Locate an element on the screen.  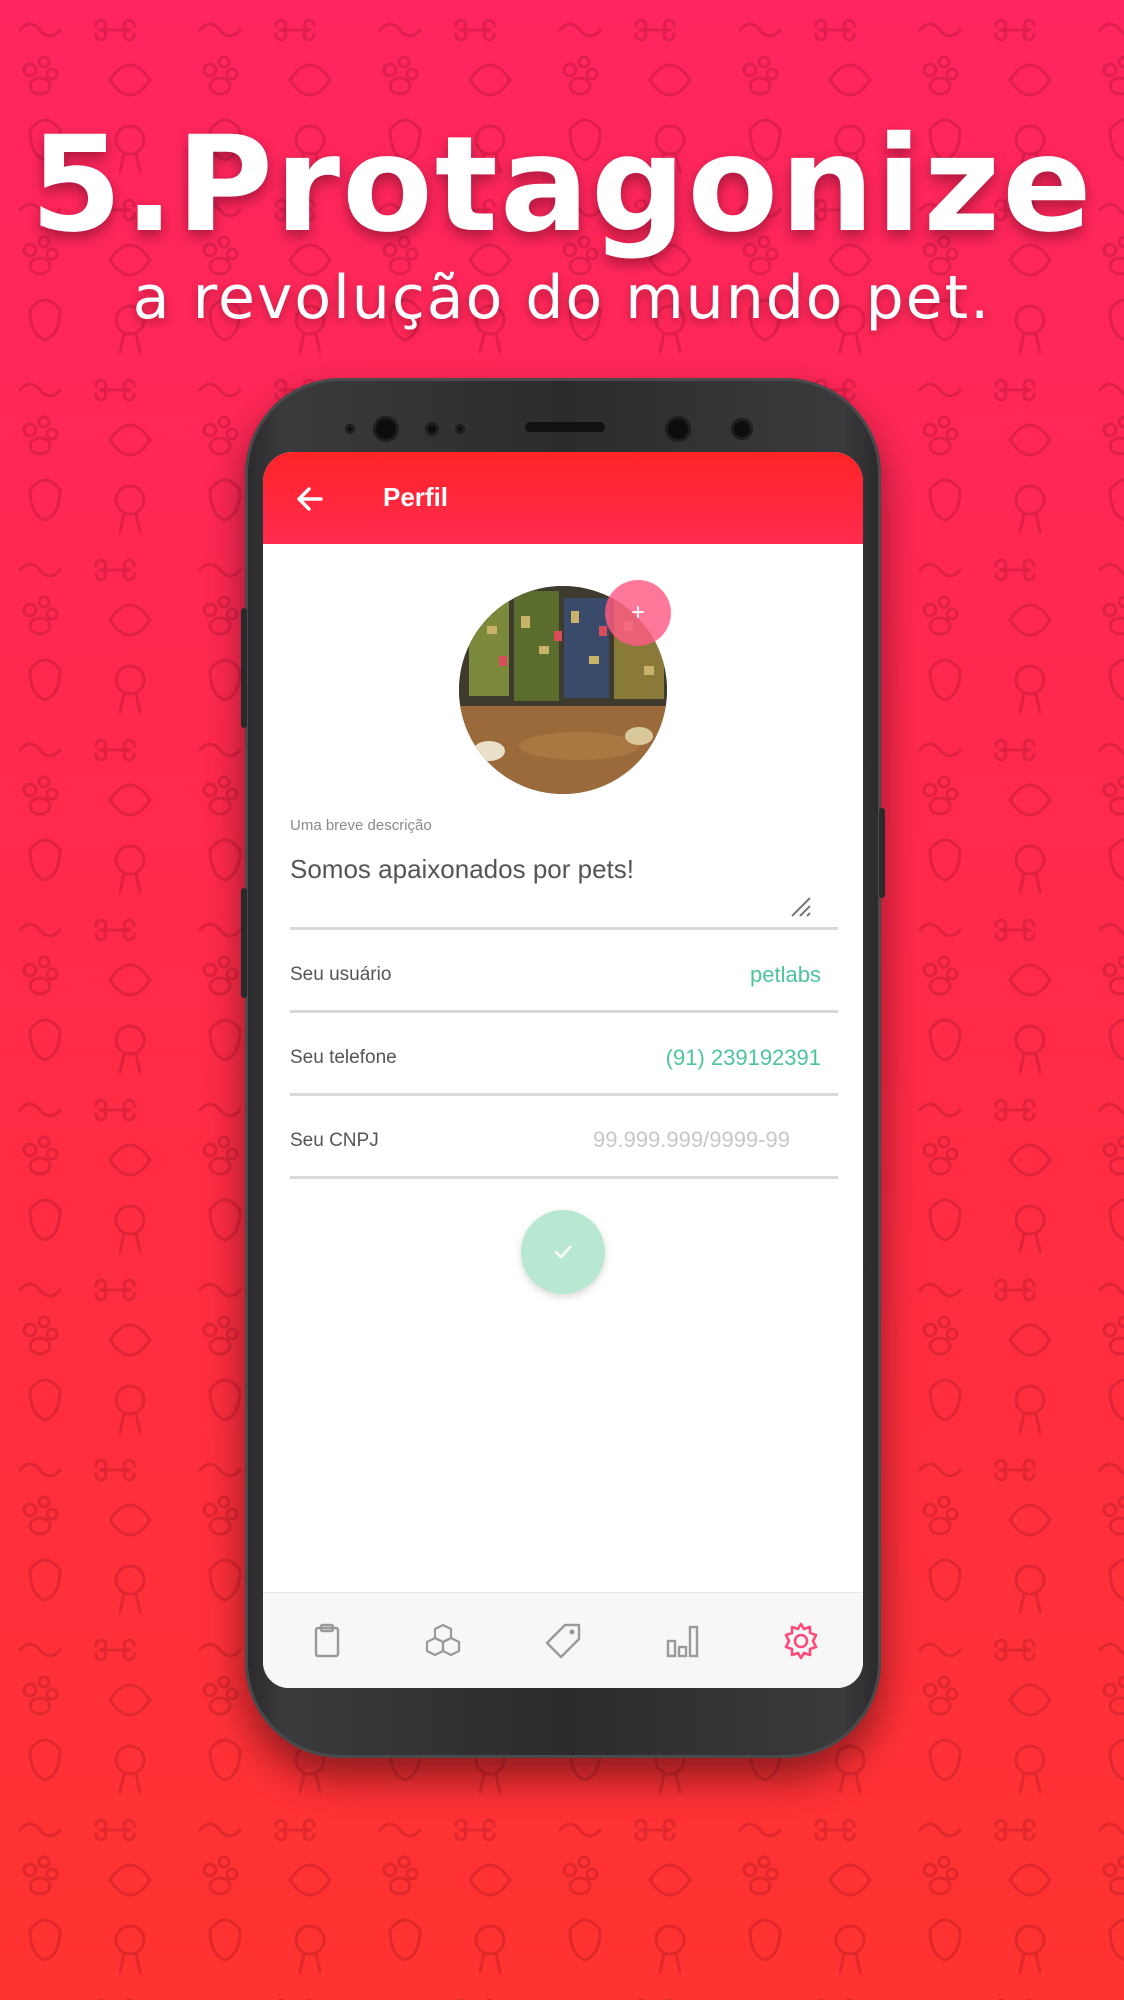
resize-handle-icon is located at coordinates (799, 905).